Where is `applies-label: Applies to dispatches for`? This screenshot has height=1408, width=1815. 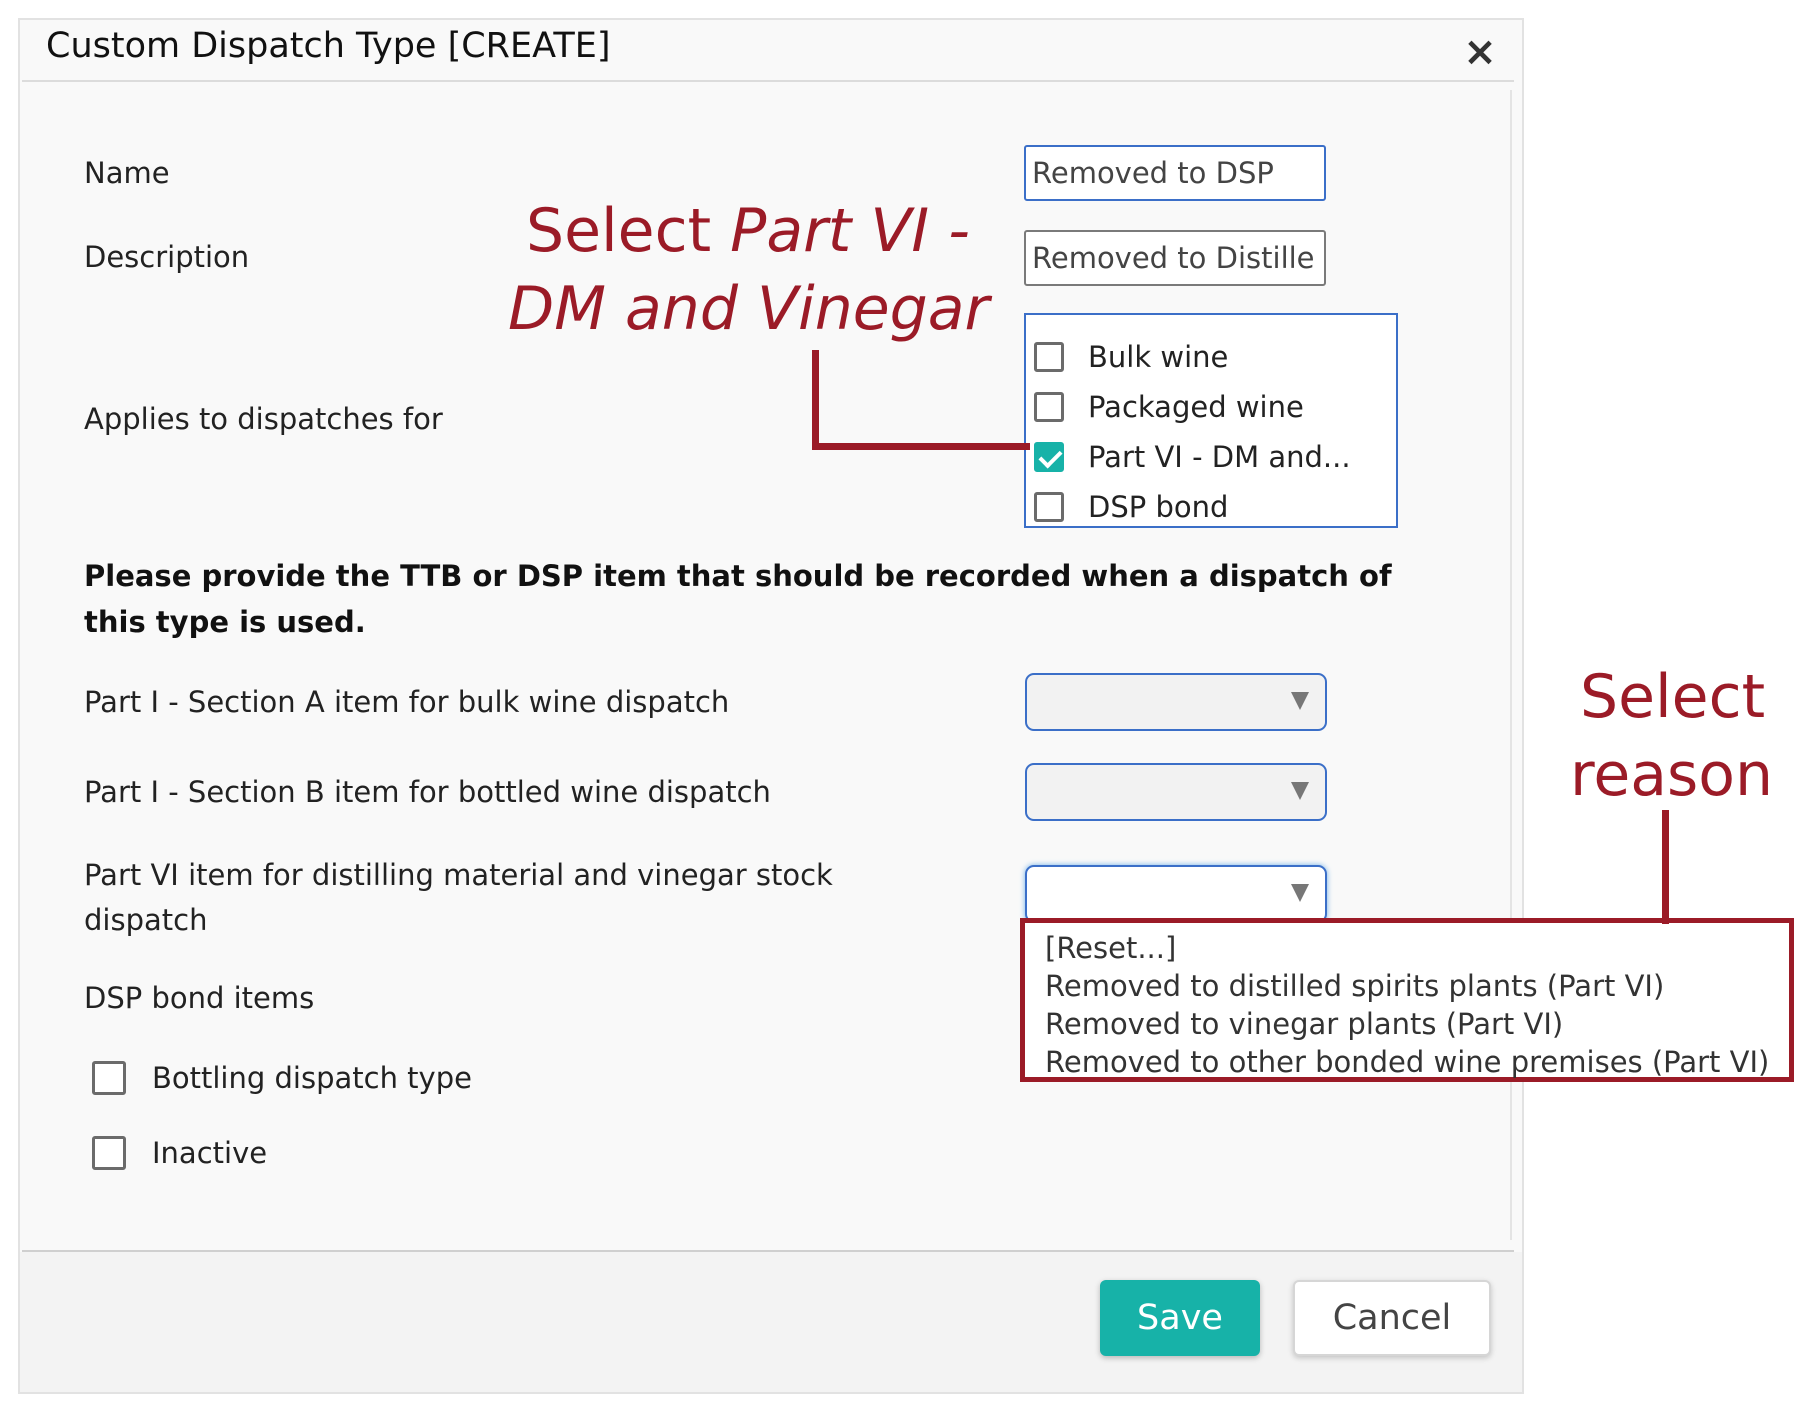
applies-label: Applies to dispatches for is located at coordinates (263, 419).